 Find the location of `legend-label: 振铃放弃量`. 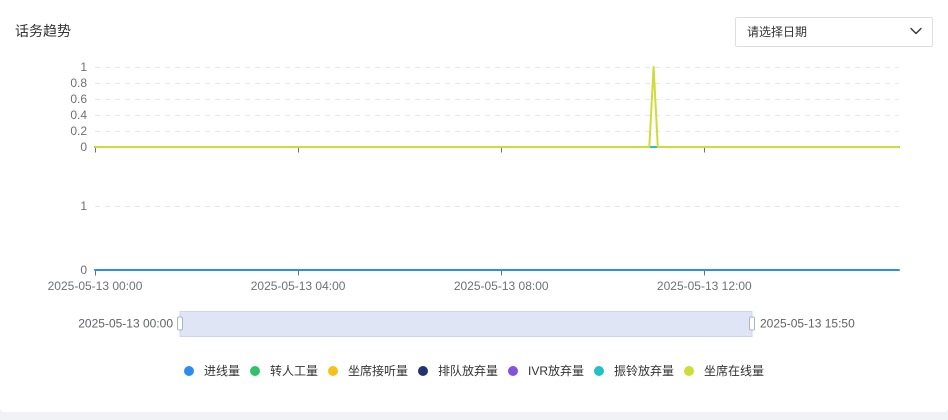

legend-label: 振铃放弃量 is located at coordinates (644, 371).